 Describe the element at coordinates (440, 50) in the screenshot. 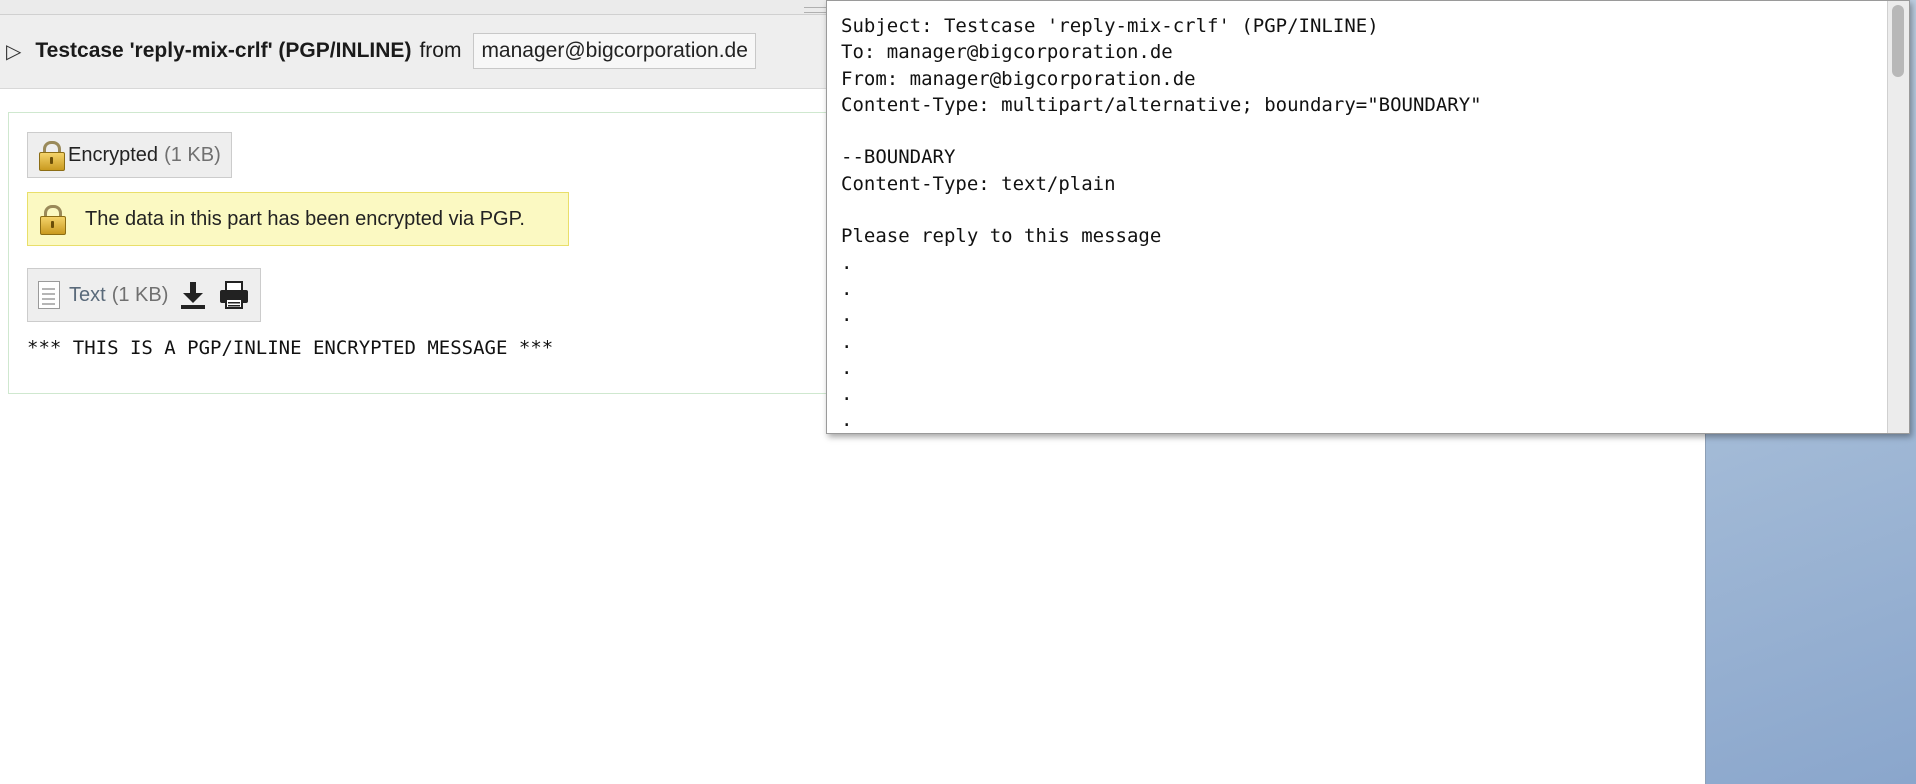

I see `from-label: from` at that location.